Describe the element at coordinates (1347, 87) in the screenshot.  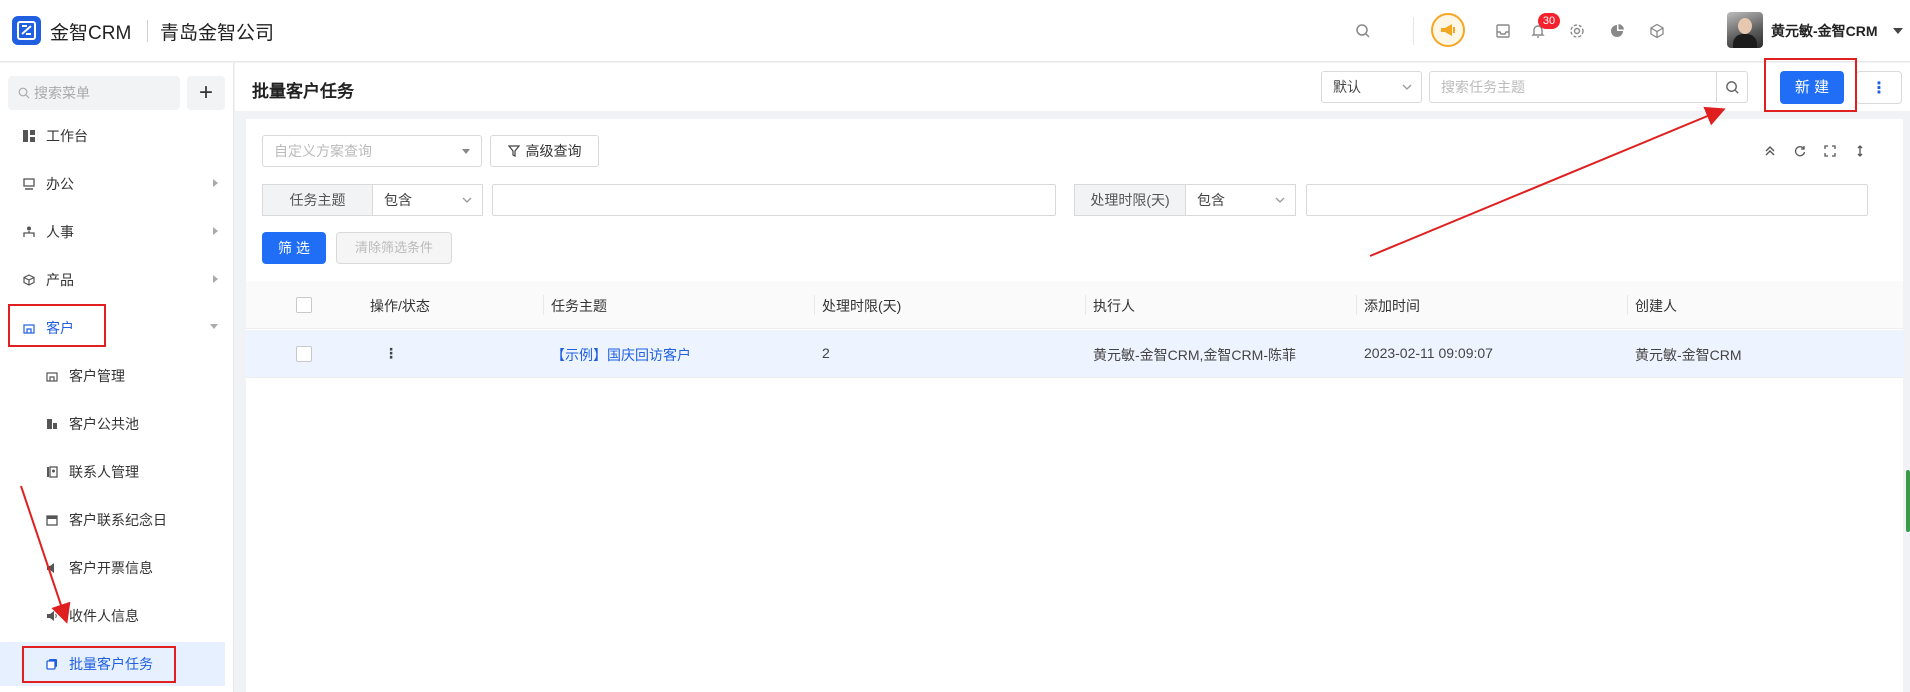
I see `view-select-value: 默认` at that location.